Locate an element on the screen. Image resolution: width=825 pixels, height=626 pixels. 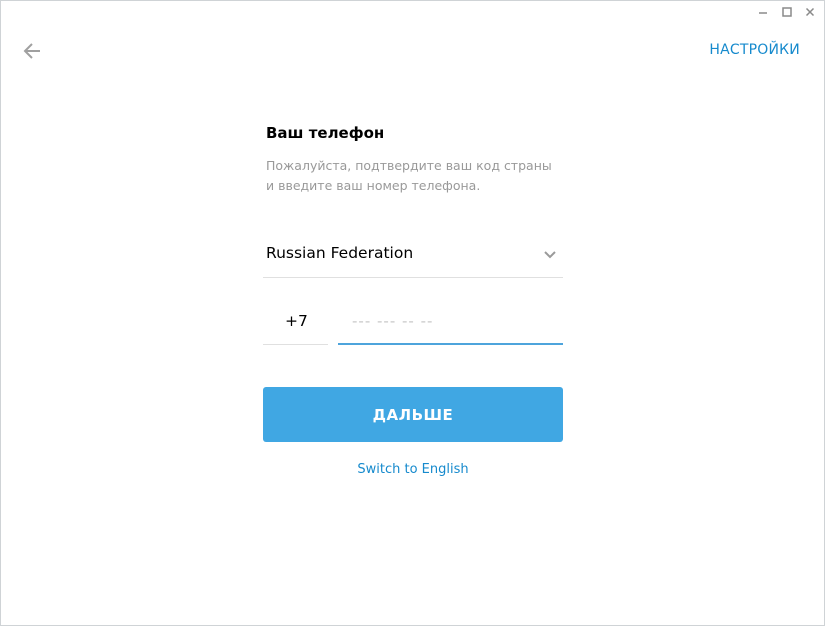
next-button-label: ДАЛЬШЕ is located at coordinates (413, 414).